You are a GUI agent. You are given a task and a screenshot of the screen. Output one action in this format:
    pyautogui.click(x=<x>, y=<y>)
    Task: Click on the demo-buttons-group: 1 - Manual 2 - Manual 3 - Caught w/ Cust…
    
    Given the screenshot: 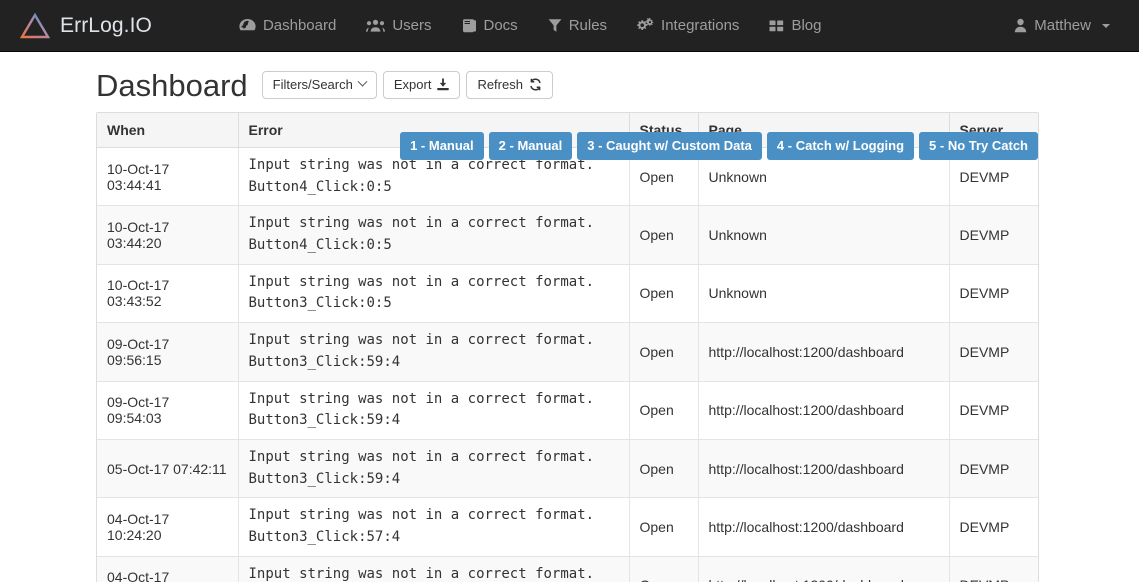 What is the action you would take?
    pyautogui.click(x=719, y=146)
    